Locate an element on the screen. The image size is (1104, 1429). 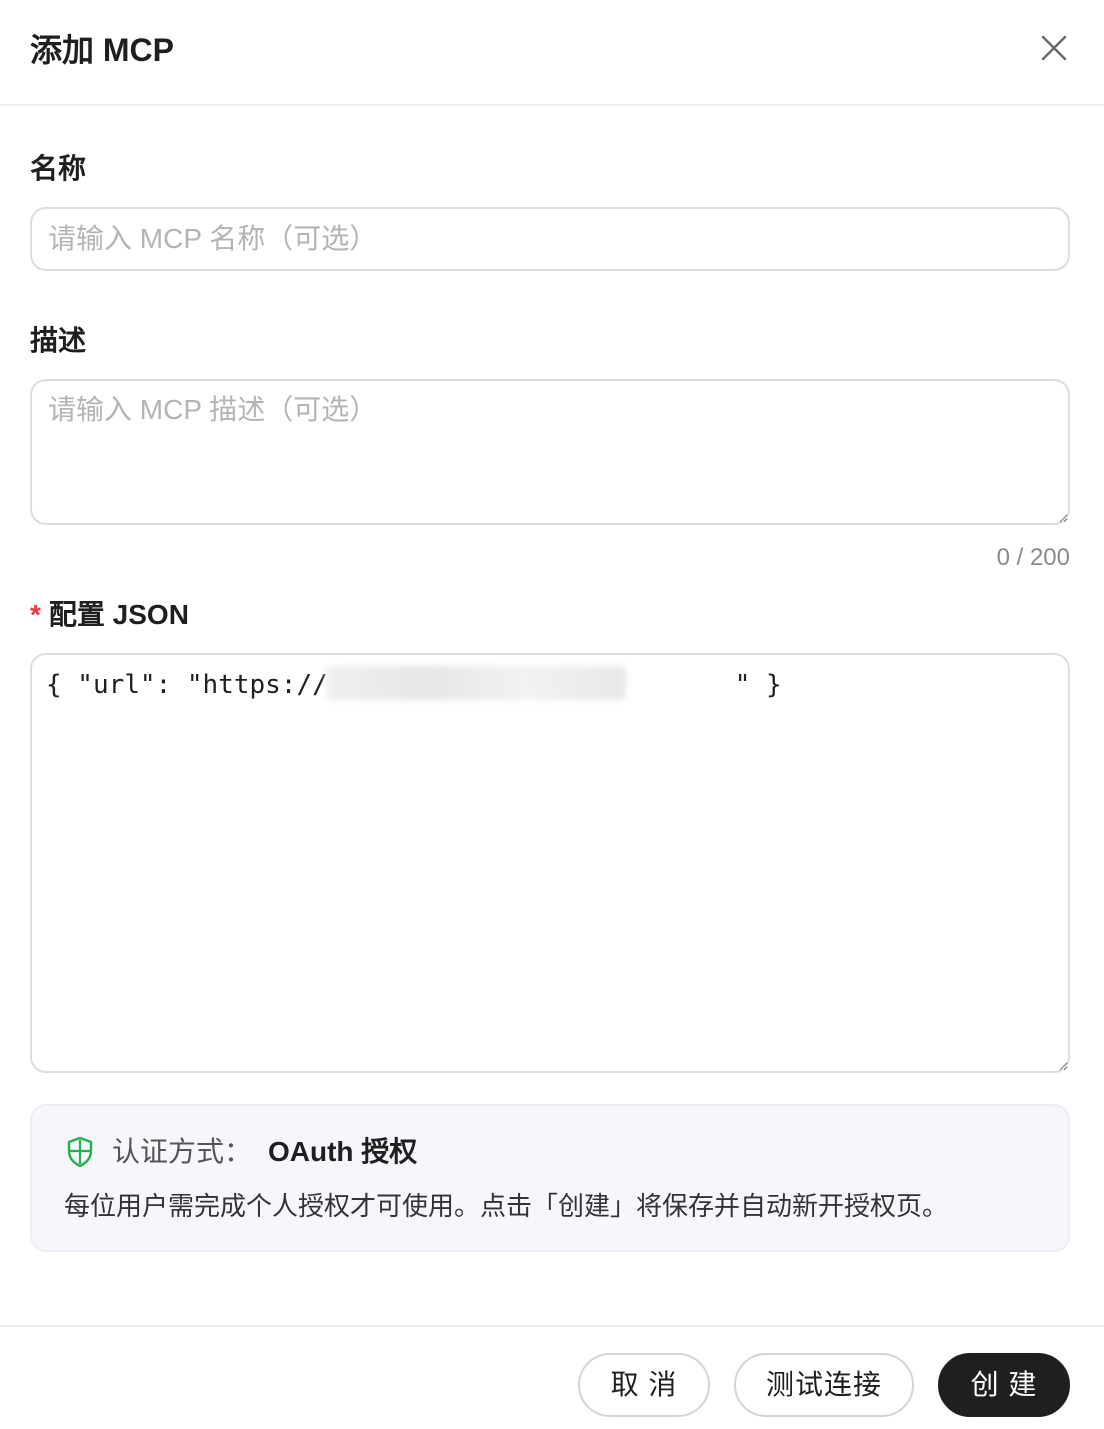
cancel-button: 取 消 is located at coordinates (644, 1385).